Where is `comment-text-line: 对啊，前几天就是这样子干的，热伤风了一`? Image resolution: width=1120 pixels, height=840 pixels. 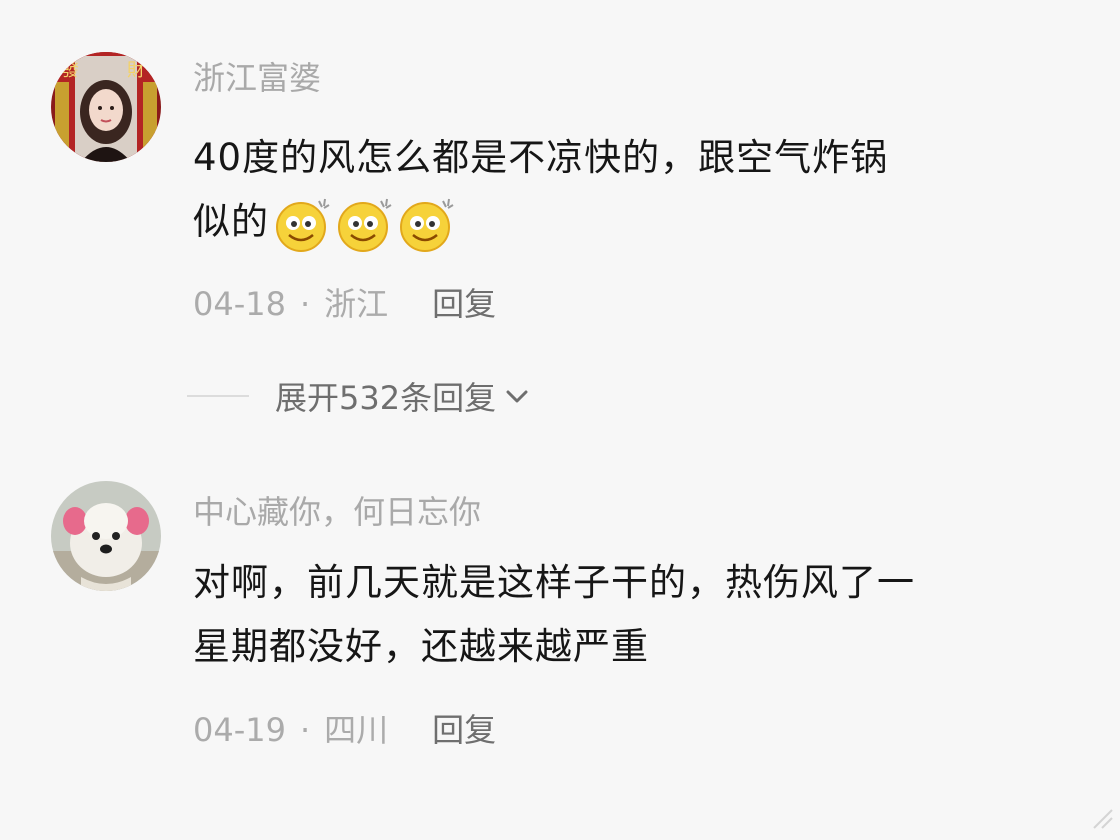
comment-text-line: 对啊，前几天就是这样子干的，热伤风了一 is located at coordinates (554, 582).